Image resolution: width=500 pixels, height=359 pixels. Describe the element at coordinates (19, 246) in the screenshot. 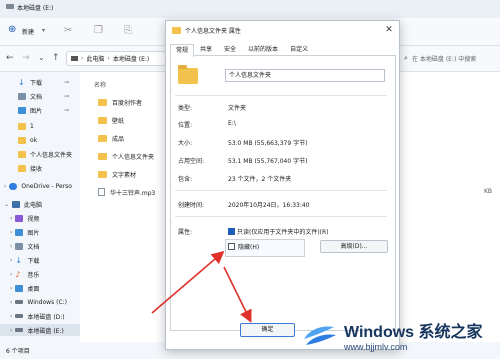

I see `document-icon` at that location.